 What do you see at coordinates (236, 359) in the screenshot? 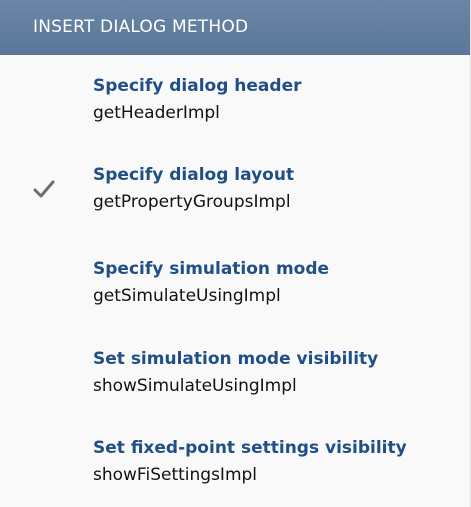
I see `menu-item-title: Set simulation mode visibility` at bounding box center [236, 359].